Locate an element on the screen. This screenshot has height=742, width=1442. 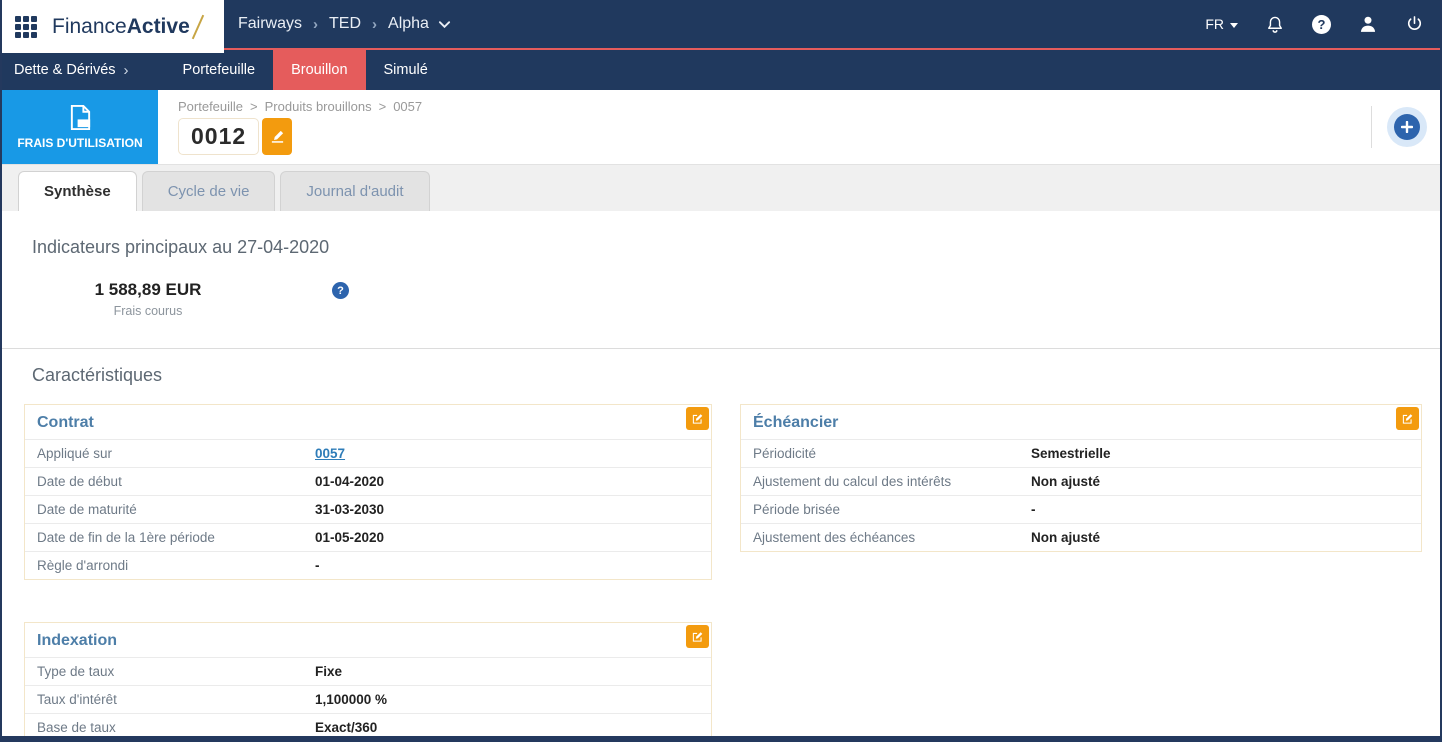
row-value: Exact/360 is located at coordinates (346, 727).